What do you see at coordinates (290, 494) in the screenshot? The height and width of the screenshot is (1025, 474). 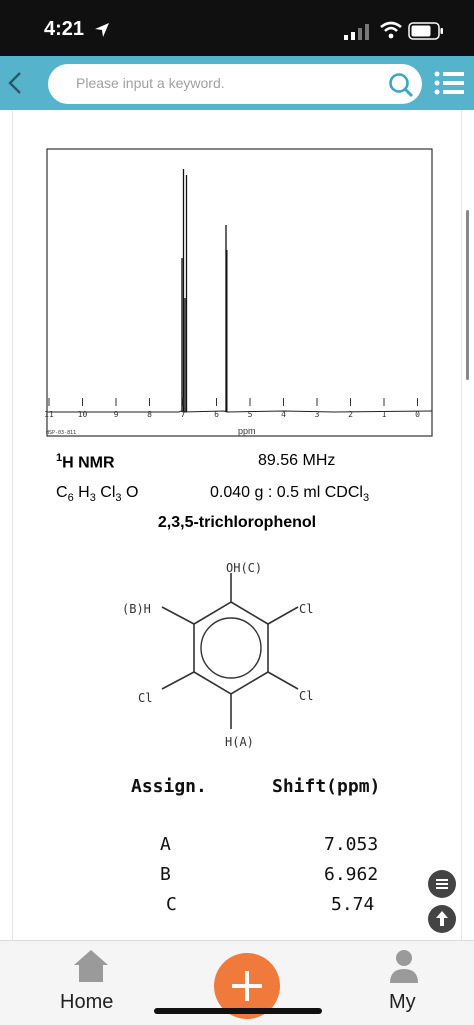 I see `concentration: 0.040 g : 0.5 ml CDCl3` at bounding box center [290, 494].